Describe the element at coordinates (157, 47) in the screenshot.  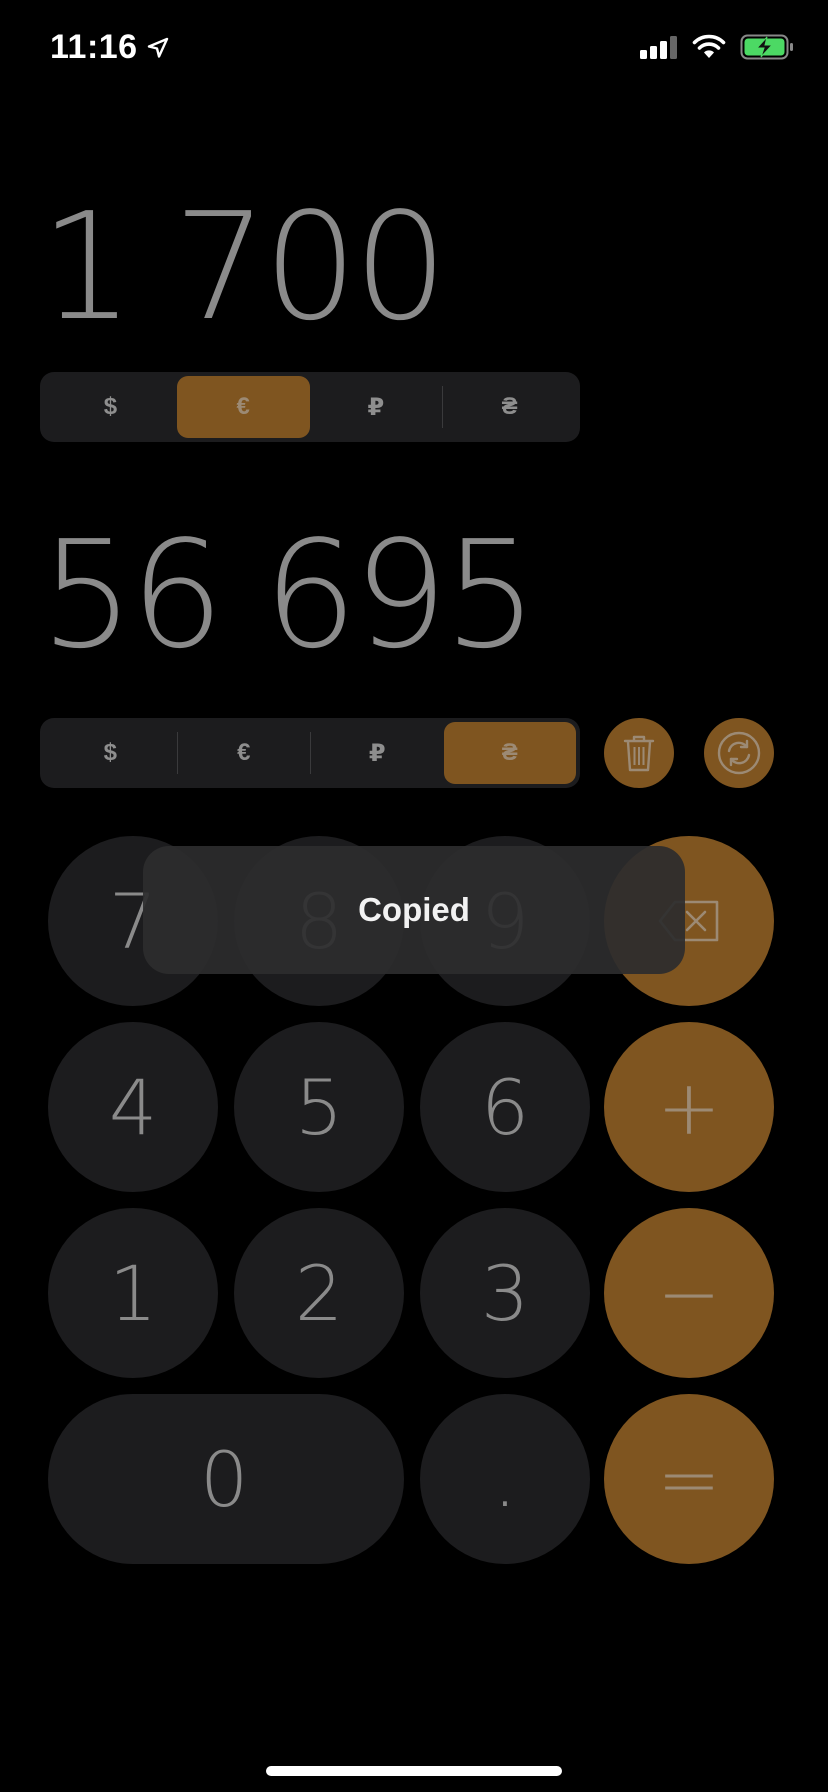
I see `location-arrow-icon` at that location.